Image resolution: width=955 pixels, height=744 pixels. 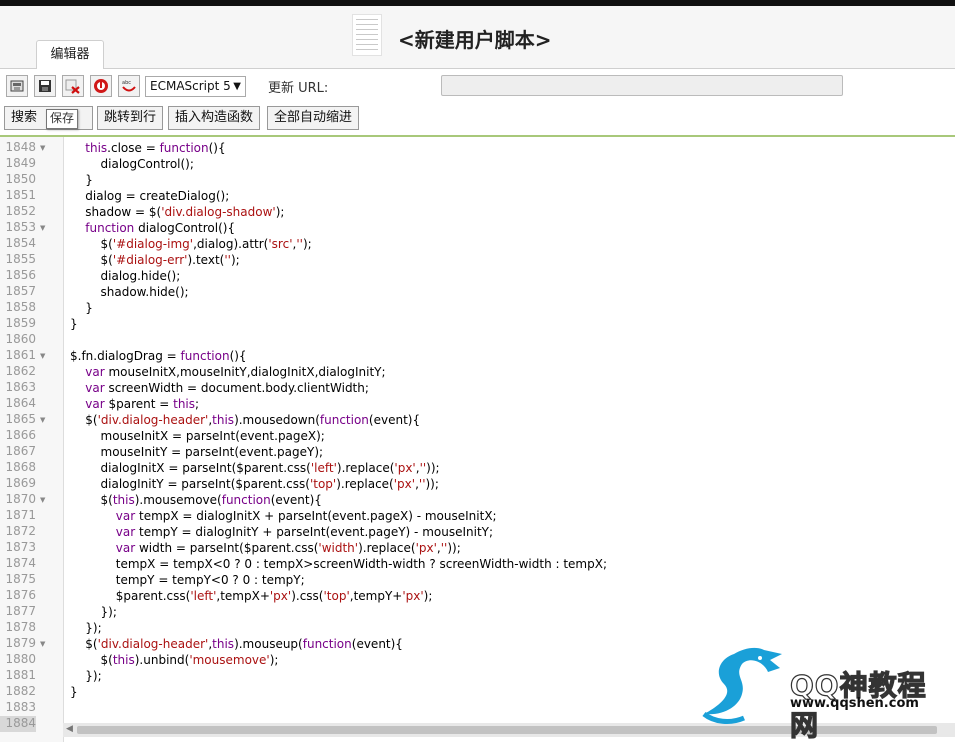 I want to click on line-number: 1869, so click(x=20, y=483).